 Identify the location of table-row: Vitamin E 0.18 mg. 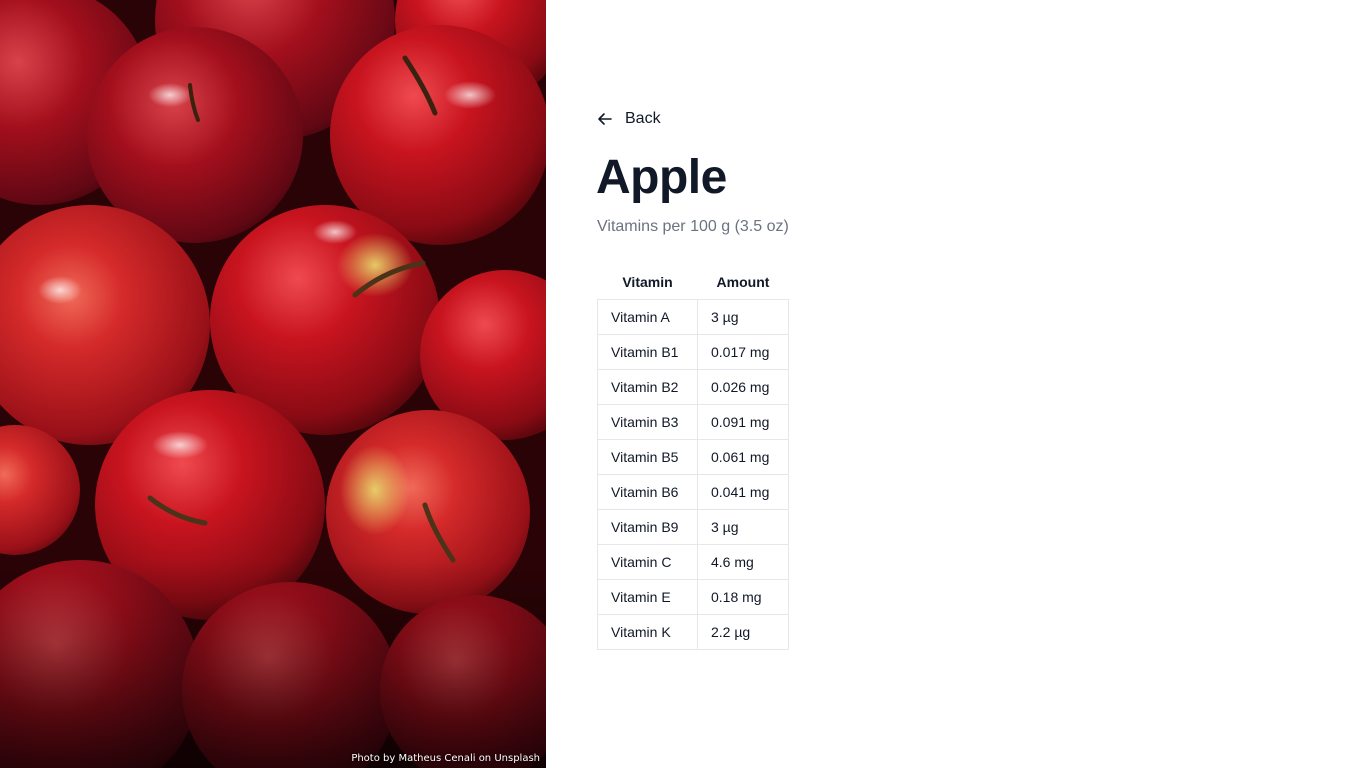
(693, 597).